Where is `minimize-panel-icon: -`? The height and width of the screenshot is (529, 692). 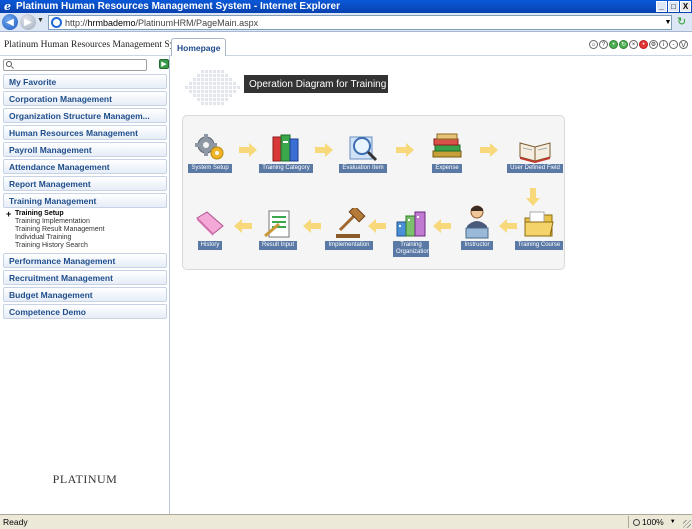 minimize-panel-icon: - is located at coordinates (673, 44).